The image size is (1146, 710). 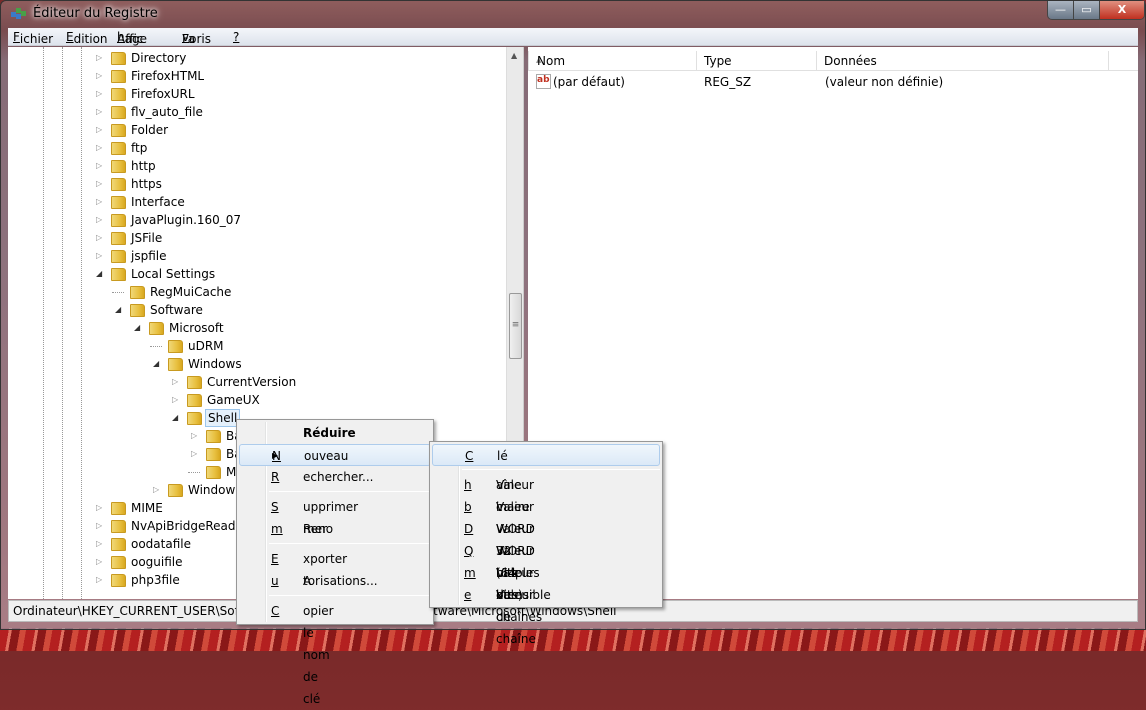 What do you see at coordinates (255, 76) in the screenshot?
I see `tree-item: ▷ FirefoxHTML` at bounding box center [255, 76].